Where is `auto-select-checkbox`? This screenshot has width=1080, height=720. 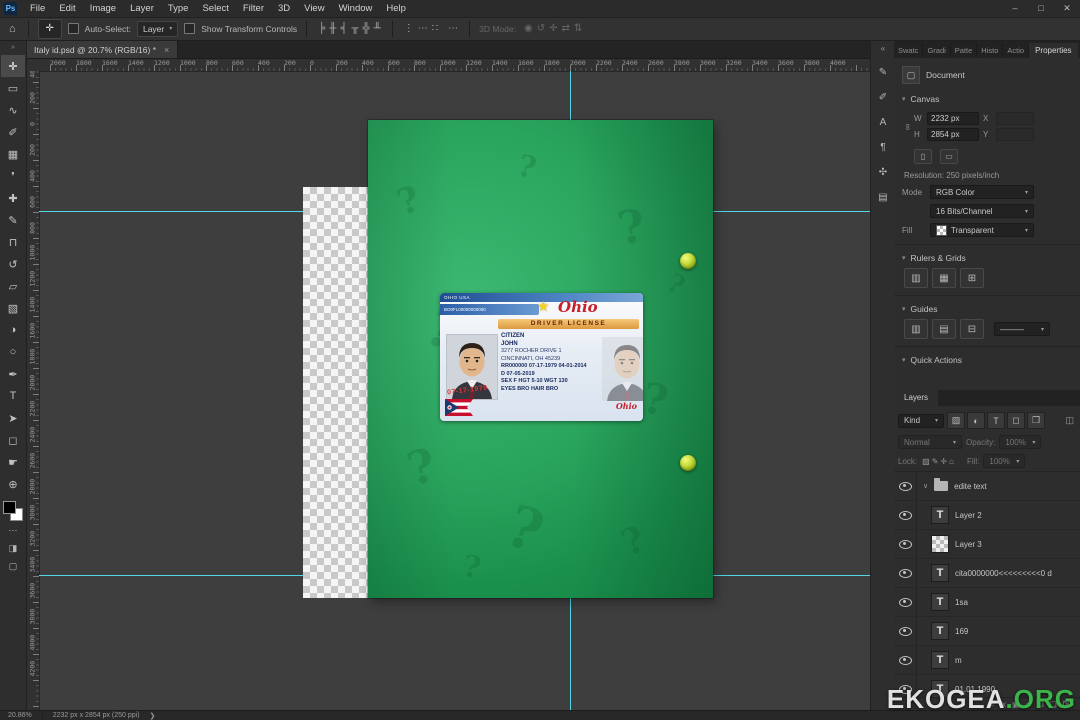 auto-select-checkbox is located at coordinates (73, 28).